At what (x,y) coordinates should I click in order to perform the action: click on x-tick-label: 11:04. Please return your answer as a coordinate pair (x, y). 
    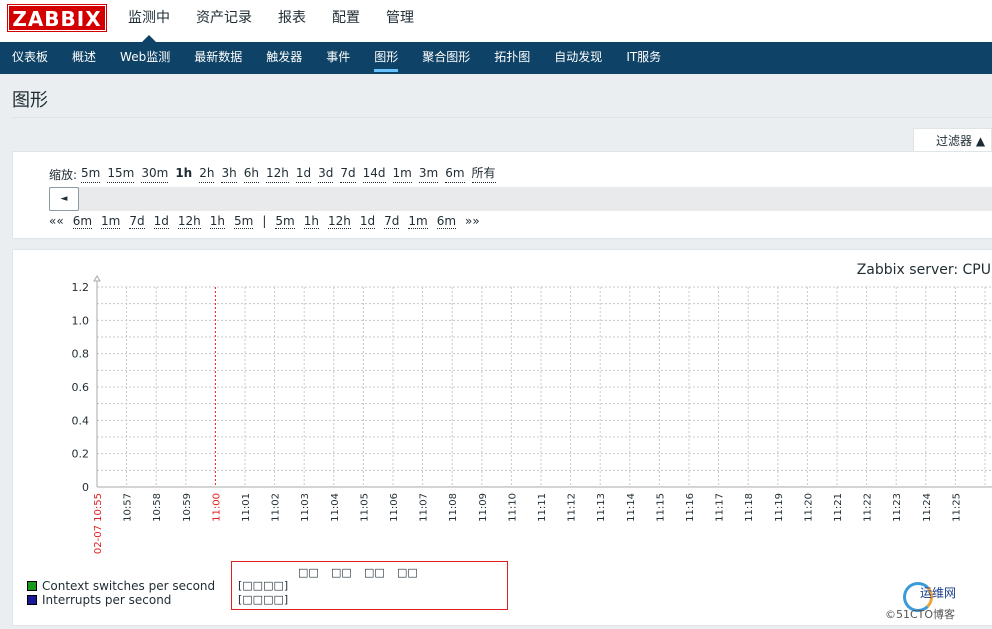
    Looking at the image, I should click on (335, 507).